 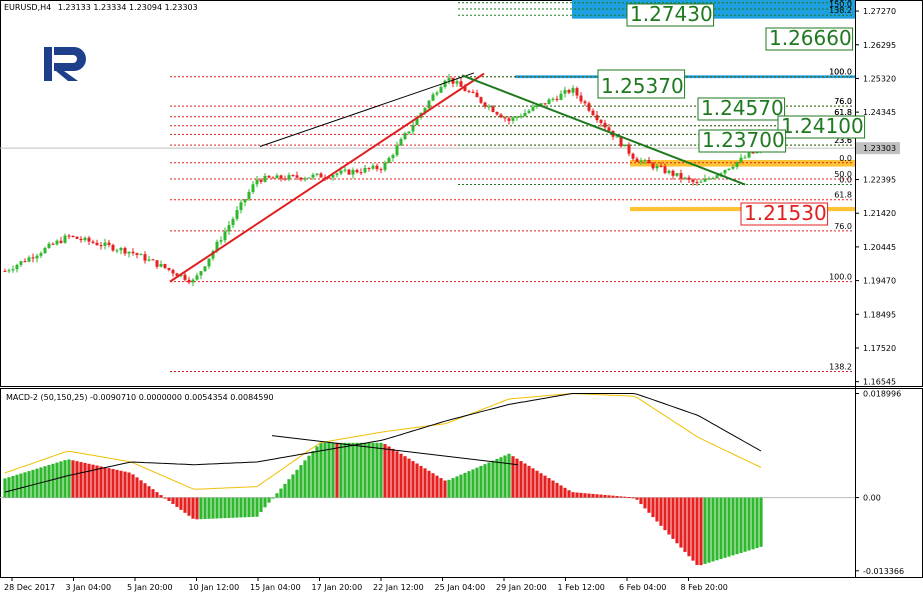 What do you see at coordinates (671, 14) in the screenshot?
I see `target-label-1.27430: 1.27430` at bounding box center [671, 14].